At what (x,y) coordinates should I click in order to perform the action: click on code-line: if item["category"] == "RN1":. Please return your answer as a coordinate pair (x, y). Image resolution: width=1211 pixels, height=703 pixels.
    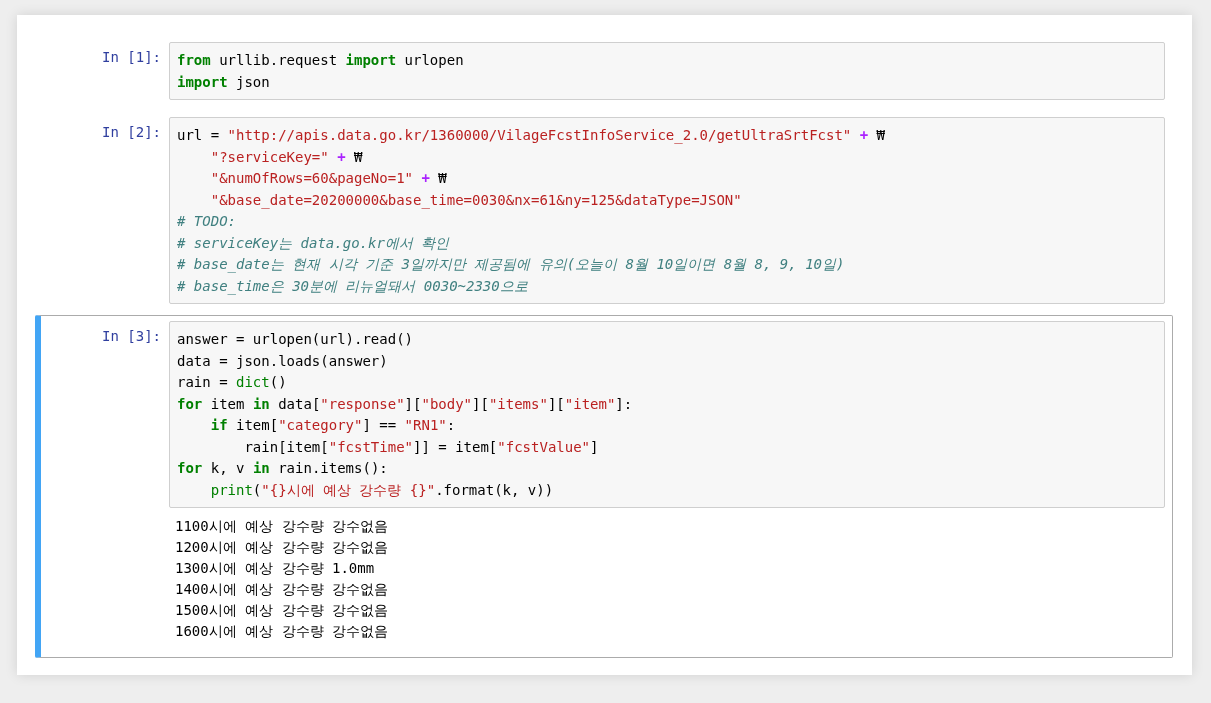
    Looking at the image, I should click on (333, 425).